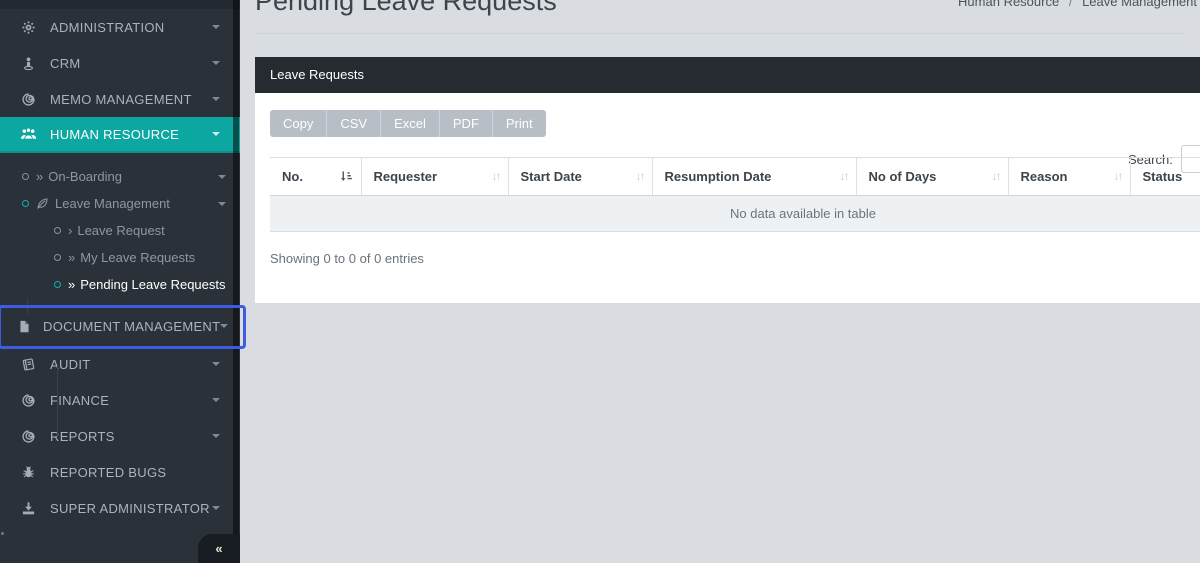 This screenshot has height=563, width=1200. Describe the element at coordinates (112, 203) in the screenshot. I see `sidebar-item-label: Leave Management` at that location.